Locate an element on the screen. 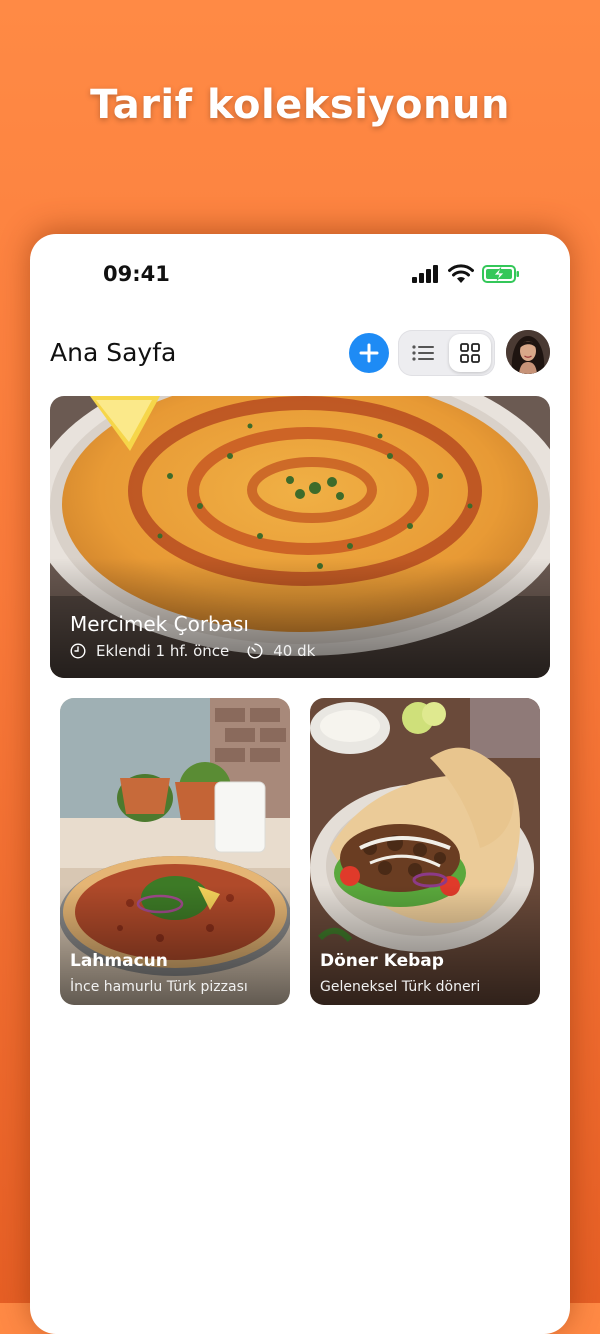 The image size is (600, 1334). recipe-title: Döner Kebap is located at coordinates (382, 961).